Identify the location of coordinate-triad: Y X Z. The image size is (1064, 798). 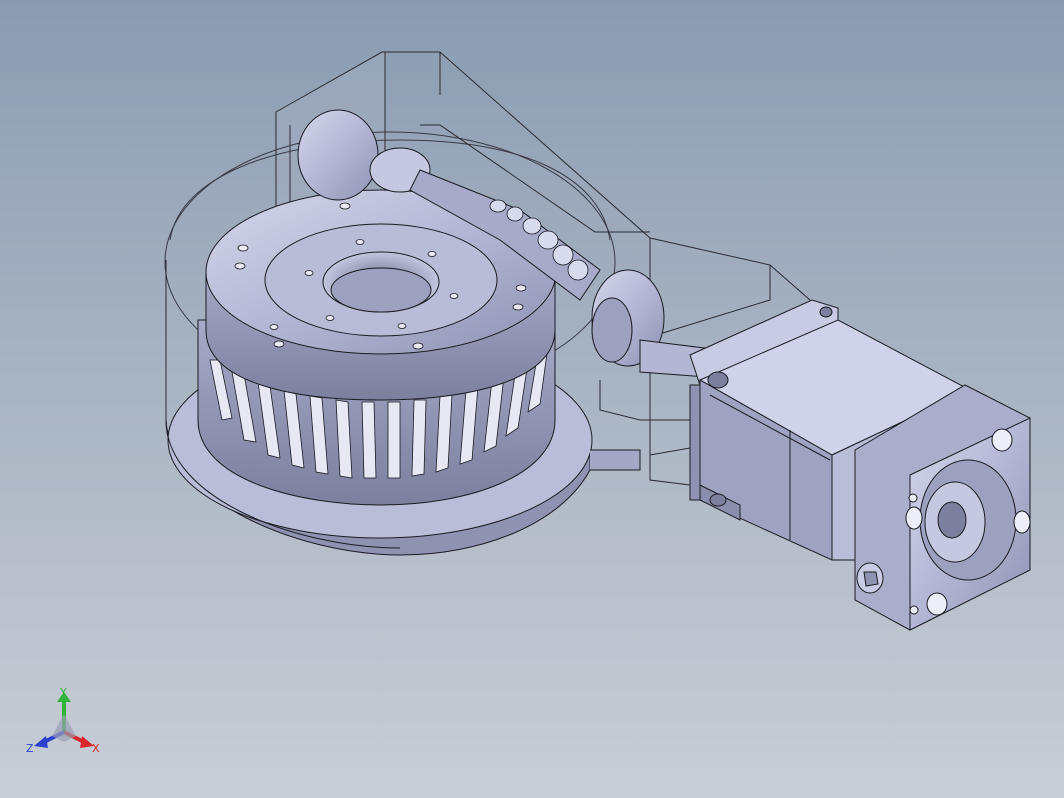
(66, 722).